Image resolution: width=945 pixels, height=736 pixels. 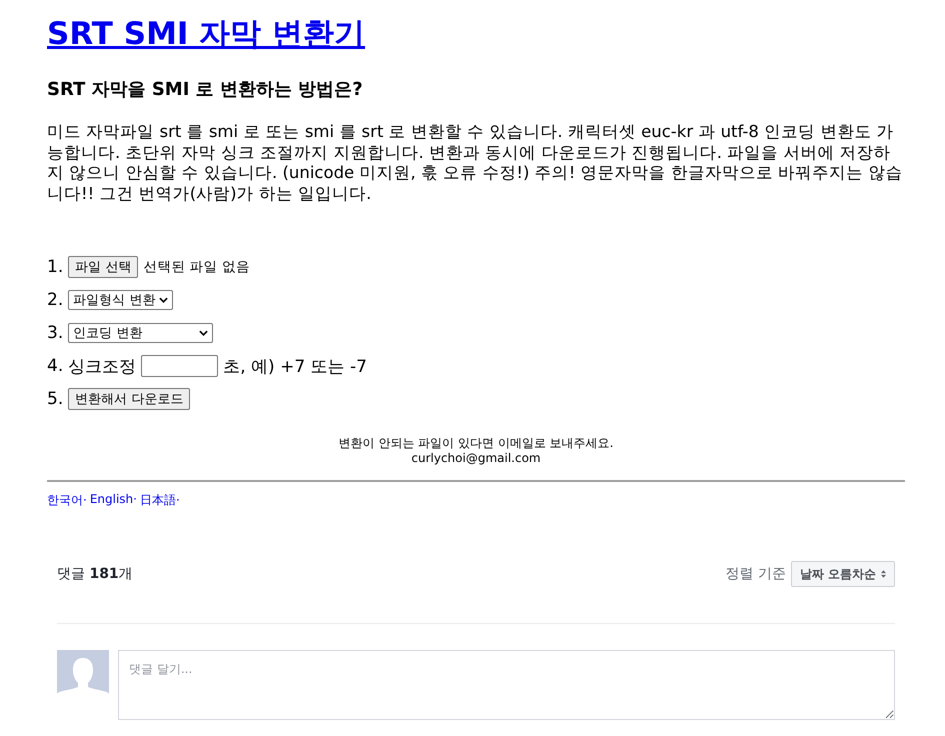 I want to click on step-number: 1., so click(x=55, y=267).